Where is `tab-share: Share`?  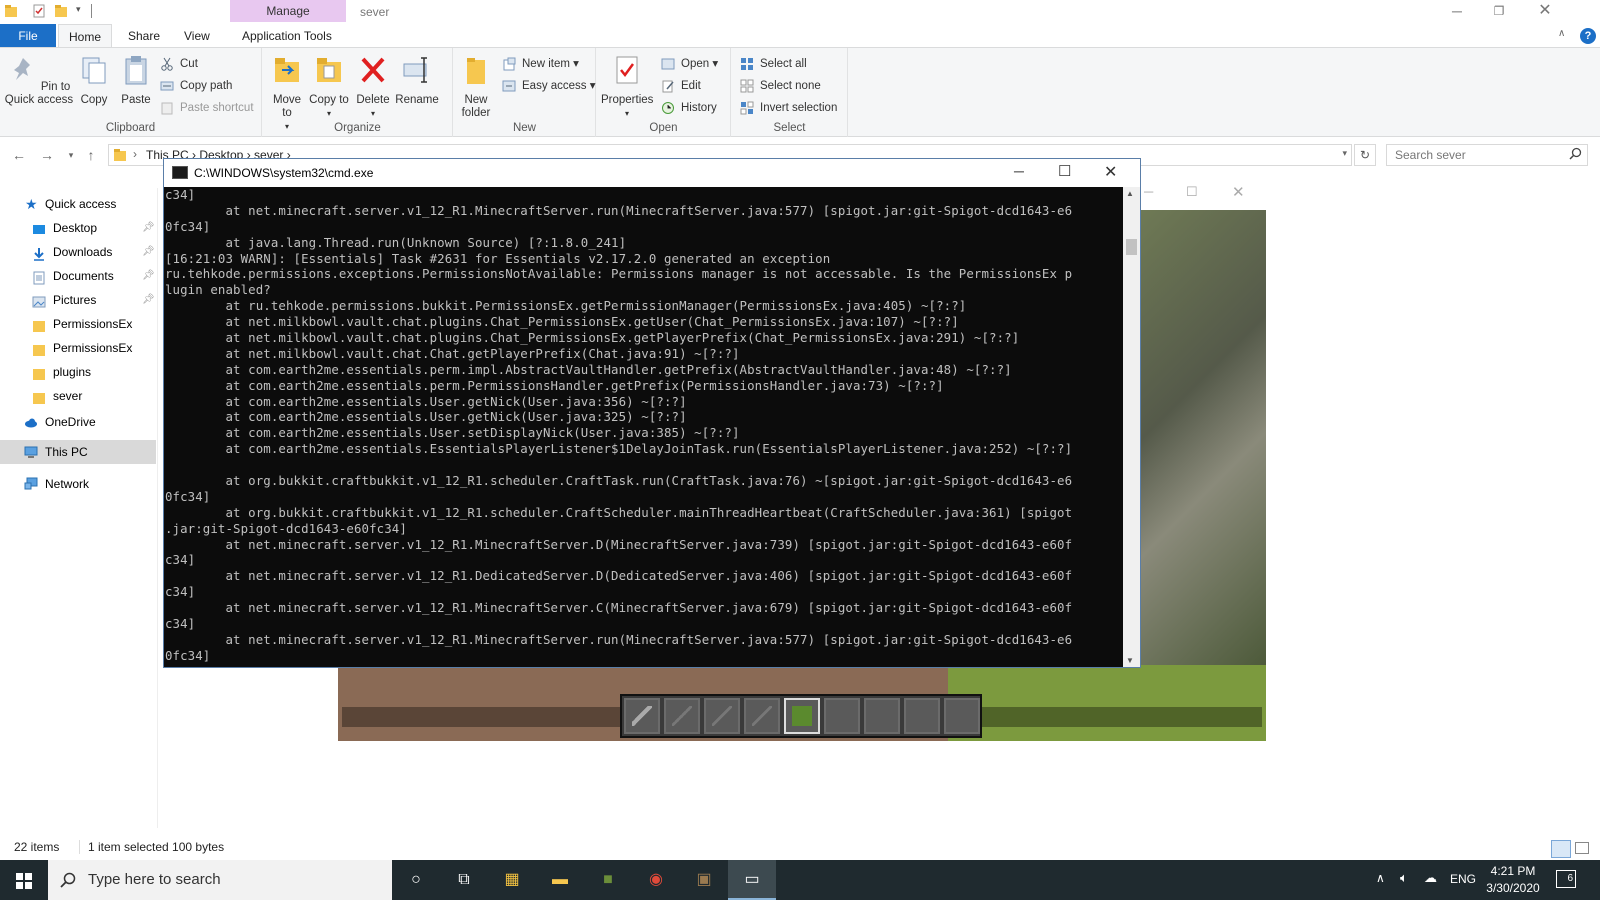 tab-share: Share is located at coordinates (144, 36).